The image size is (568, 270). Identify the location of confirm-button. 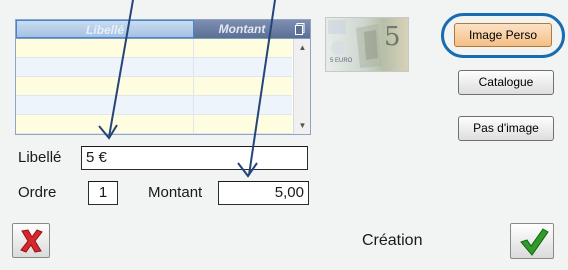
(532, 241).